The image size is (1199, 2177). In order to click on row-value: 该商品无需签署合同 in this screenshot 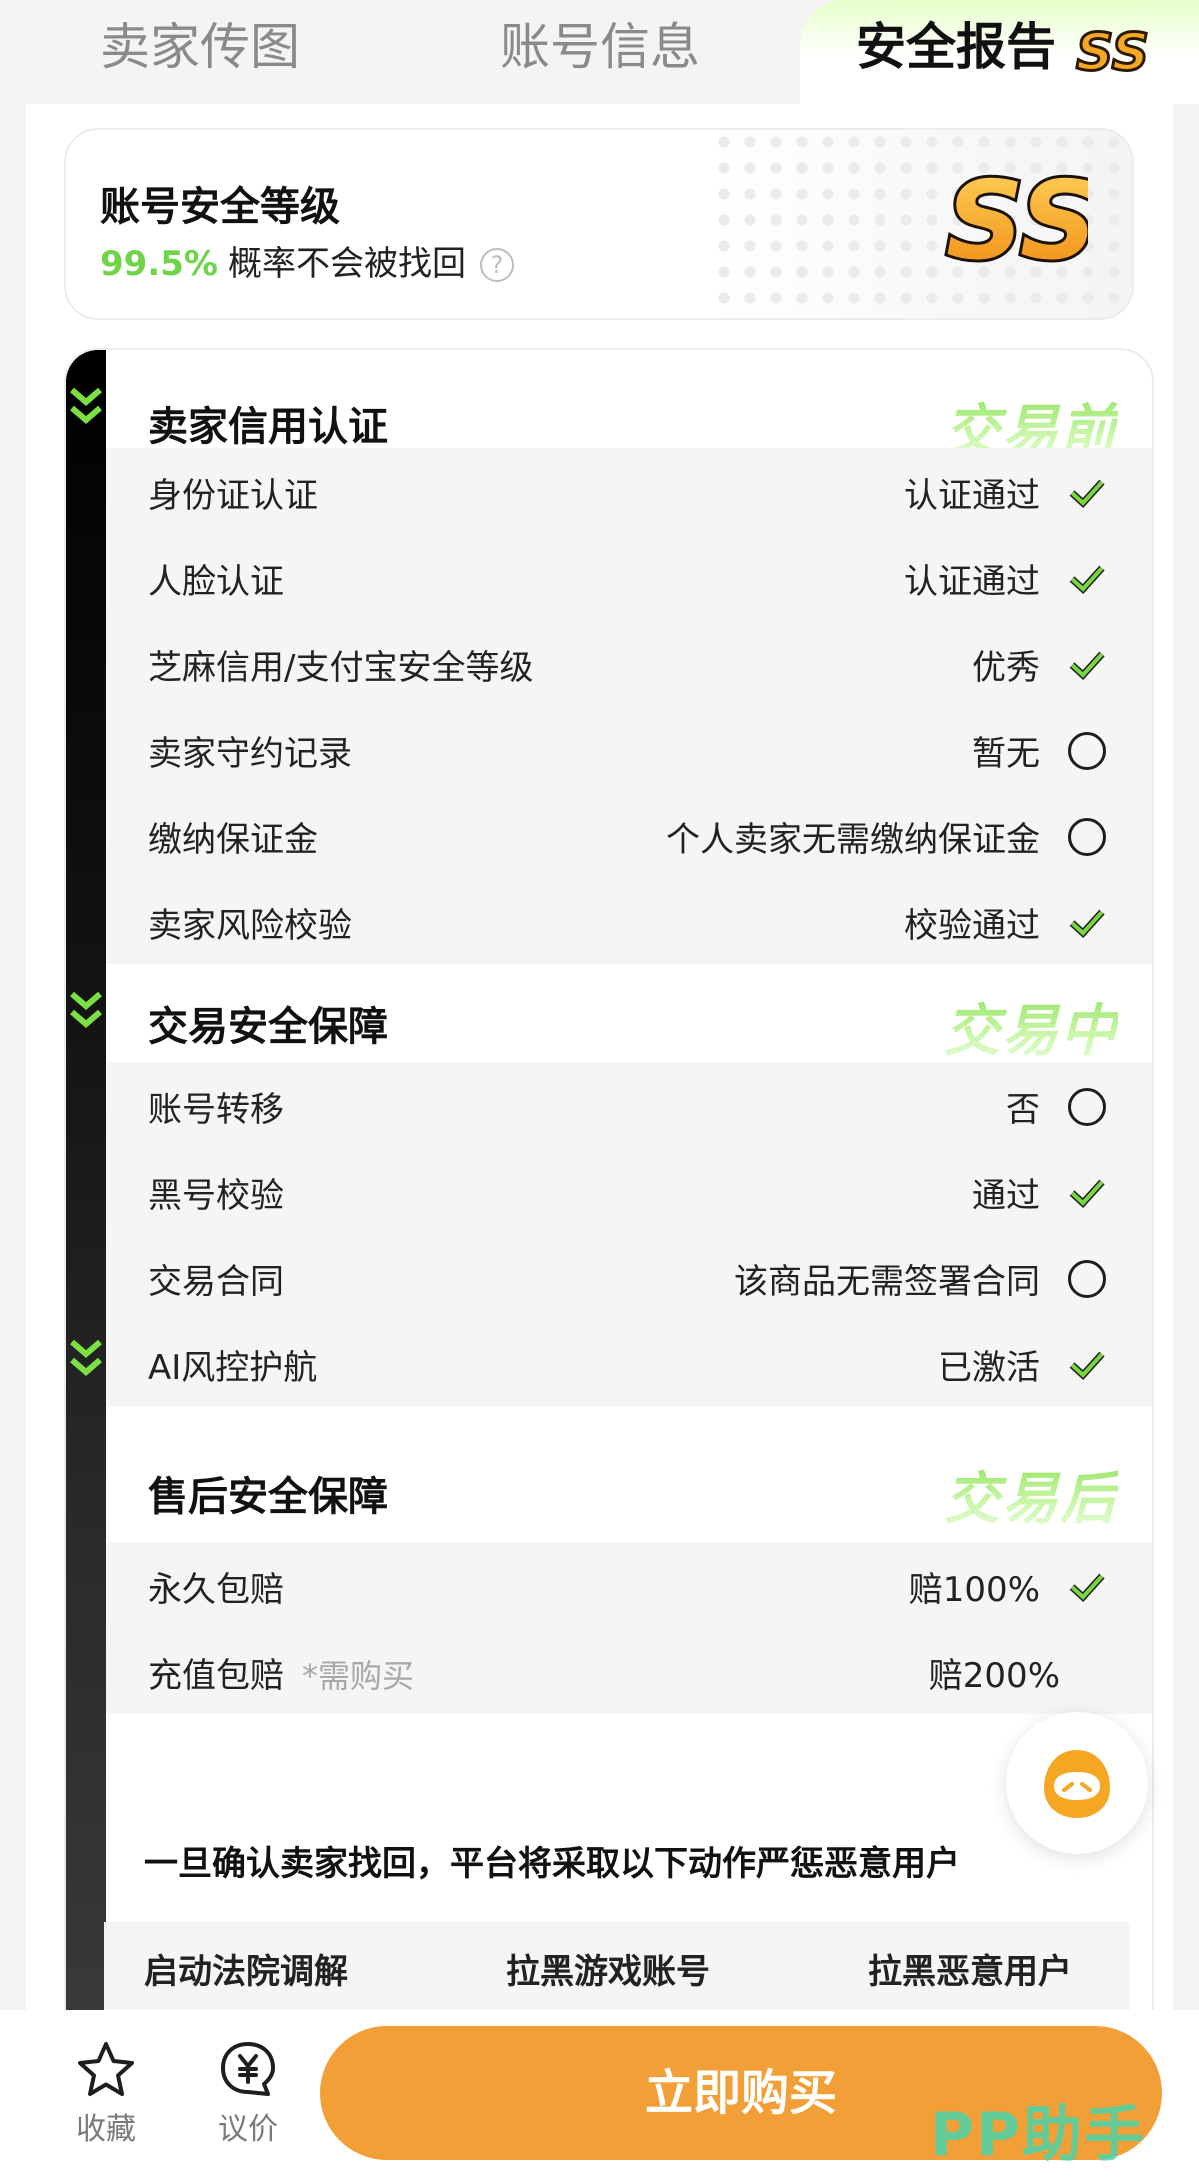, I will do `click(887, 1282)`.